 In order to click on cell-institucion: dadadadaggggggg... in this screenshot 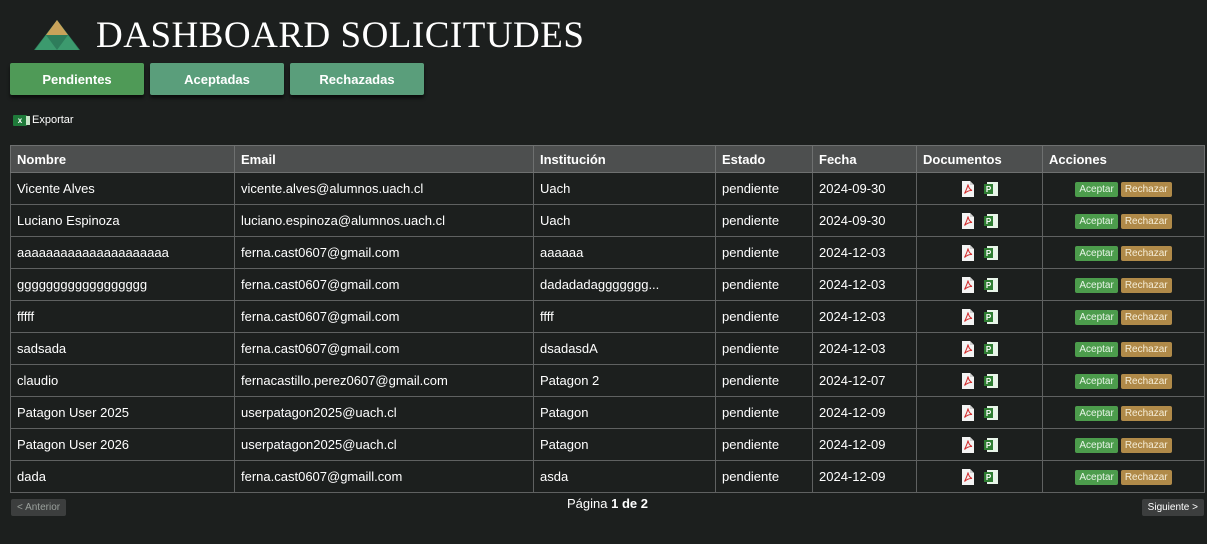, I will do `click(624, 284)`.